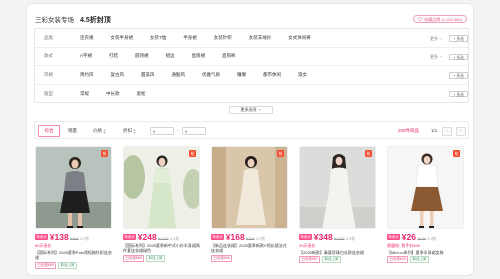 The width and height of the screenshot is (500, 279). Describe the element at coordinates (48, 56) in the screenshot. I see `filter-label: 款式` at that location.